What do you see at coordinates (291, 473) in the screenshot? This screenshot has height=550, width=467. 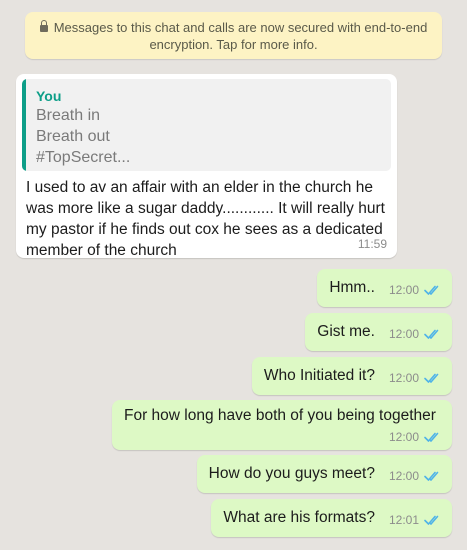 I see `outgoing-message-text: How do you guys meet?` at bounding box center [291, 473].